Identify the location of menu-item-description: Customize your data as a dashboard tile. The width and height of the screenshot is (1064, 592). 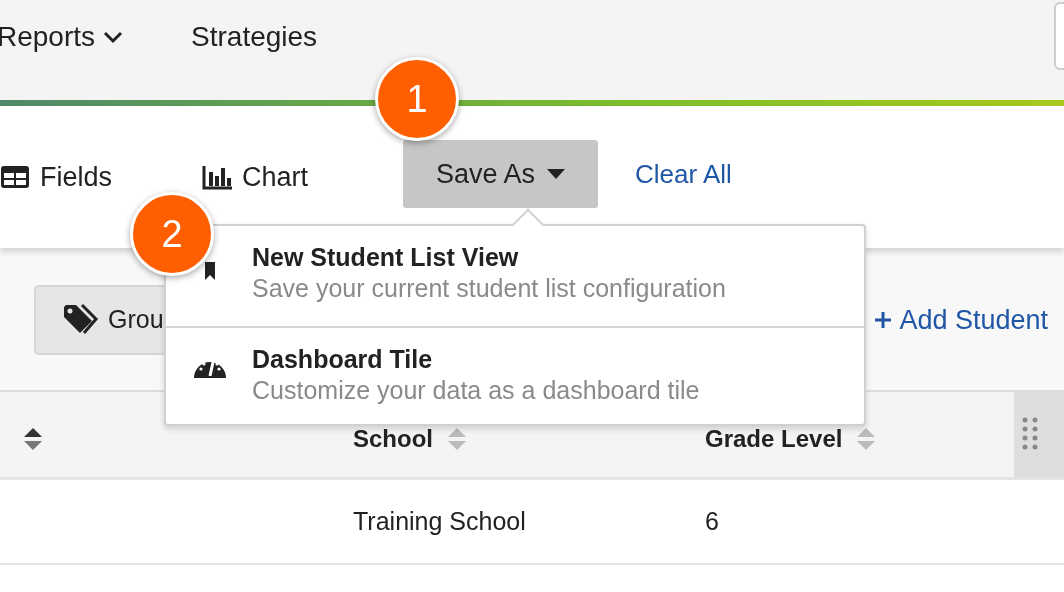
(476, 391).